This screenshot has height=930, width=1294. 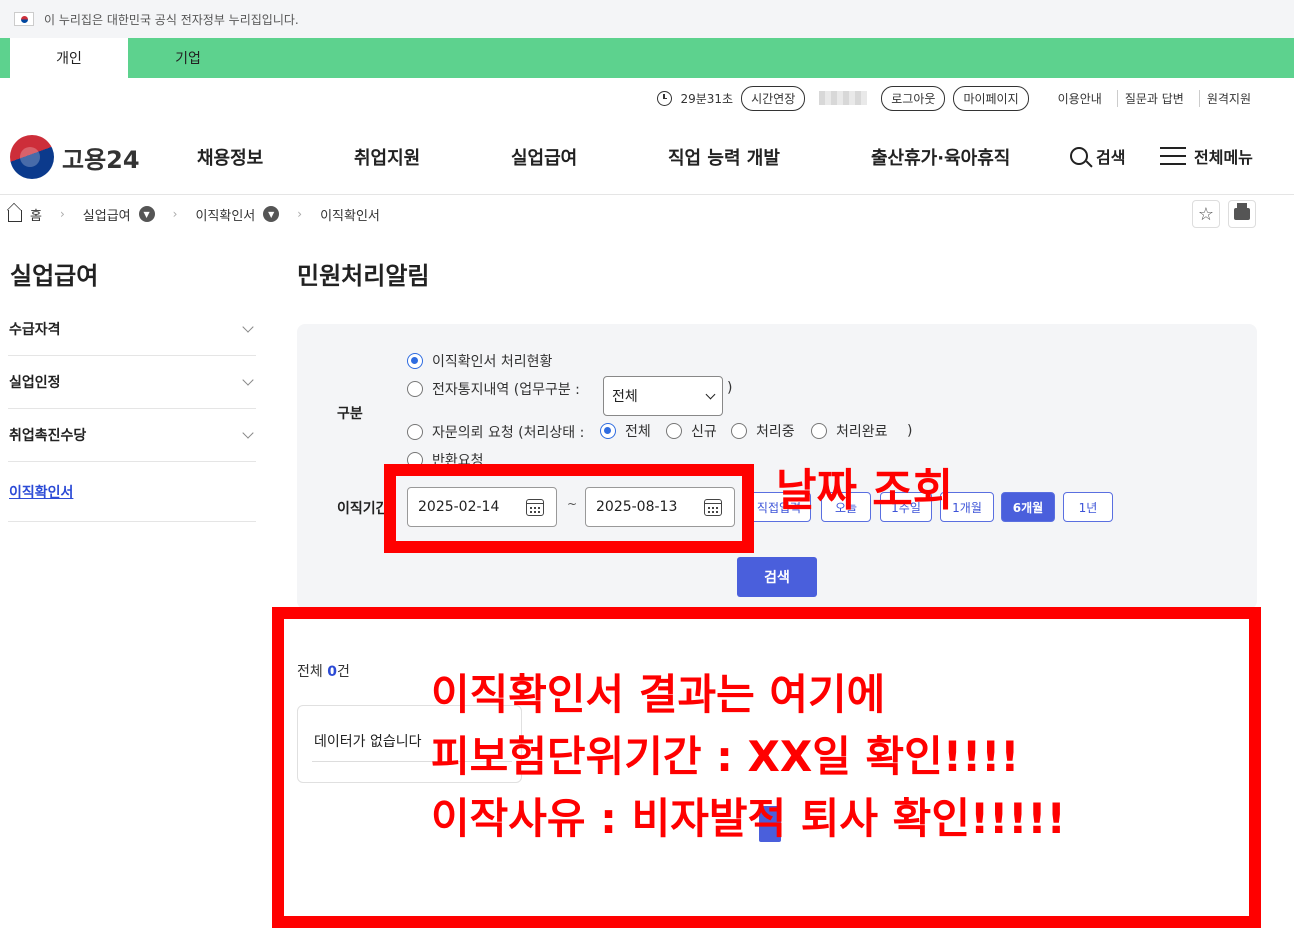 I want to click on gnb-job-skills: 직업 능력 개발, so click(x=724, y=157).